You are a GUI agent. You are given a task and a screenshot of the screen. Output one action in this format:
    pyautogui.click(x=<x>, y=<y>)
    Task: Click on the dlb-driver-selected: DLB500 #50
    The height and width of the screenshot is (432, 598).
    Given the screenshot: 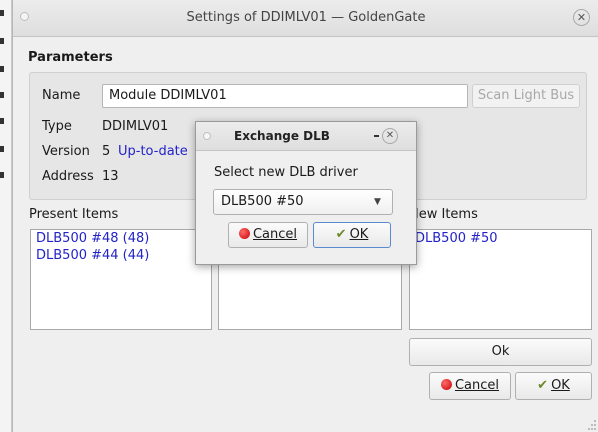 What is the action you would take?
    pyautogui.click(x=262, y=201)
    